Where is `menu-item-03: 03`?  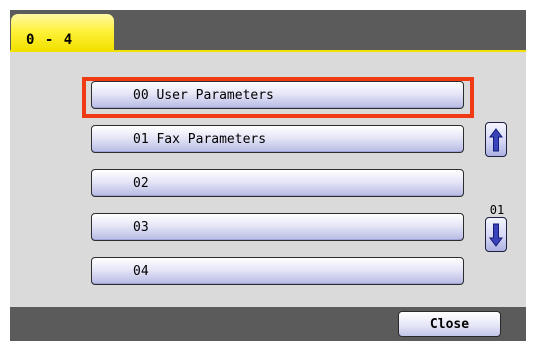 menu-item-03: 03 is located at coordinates (277, 227).